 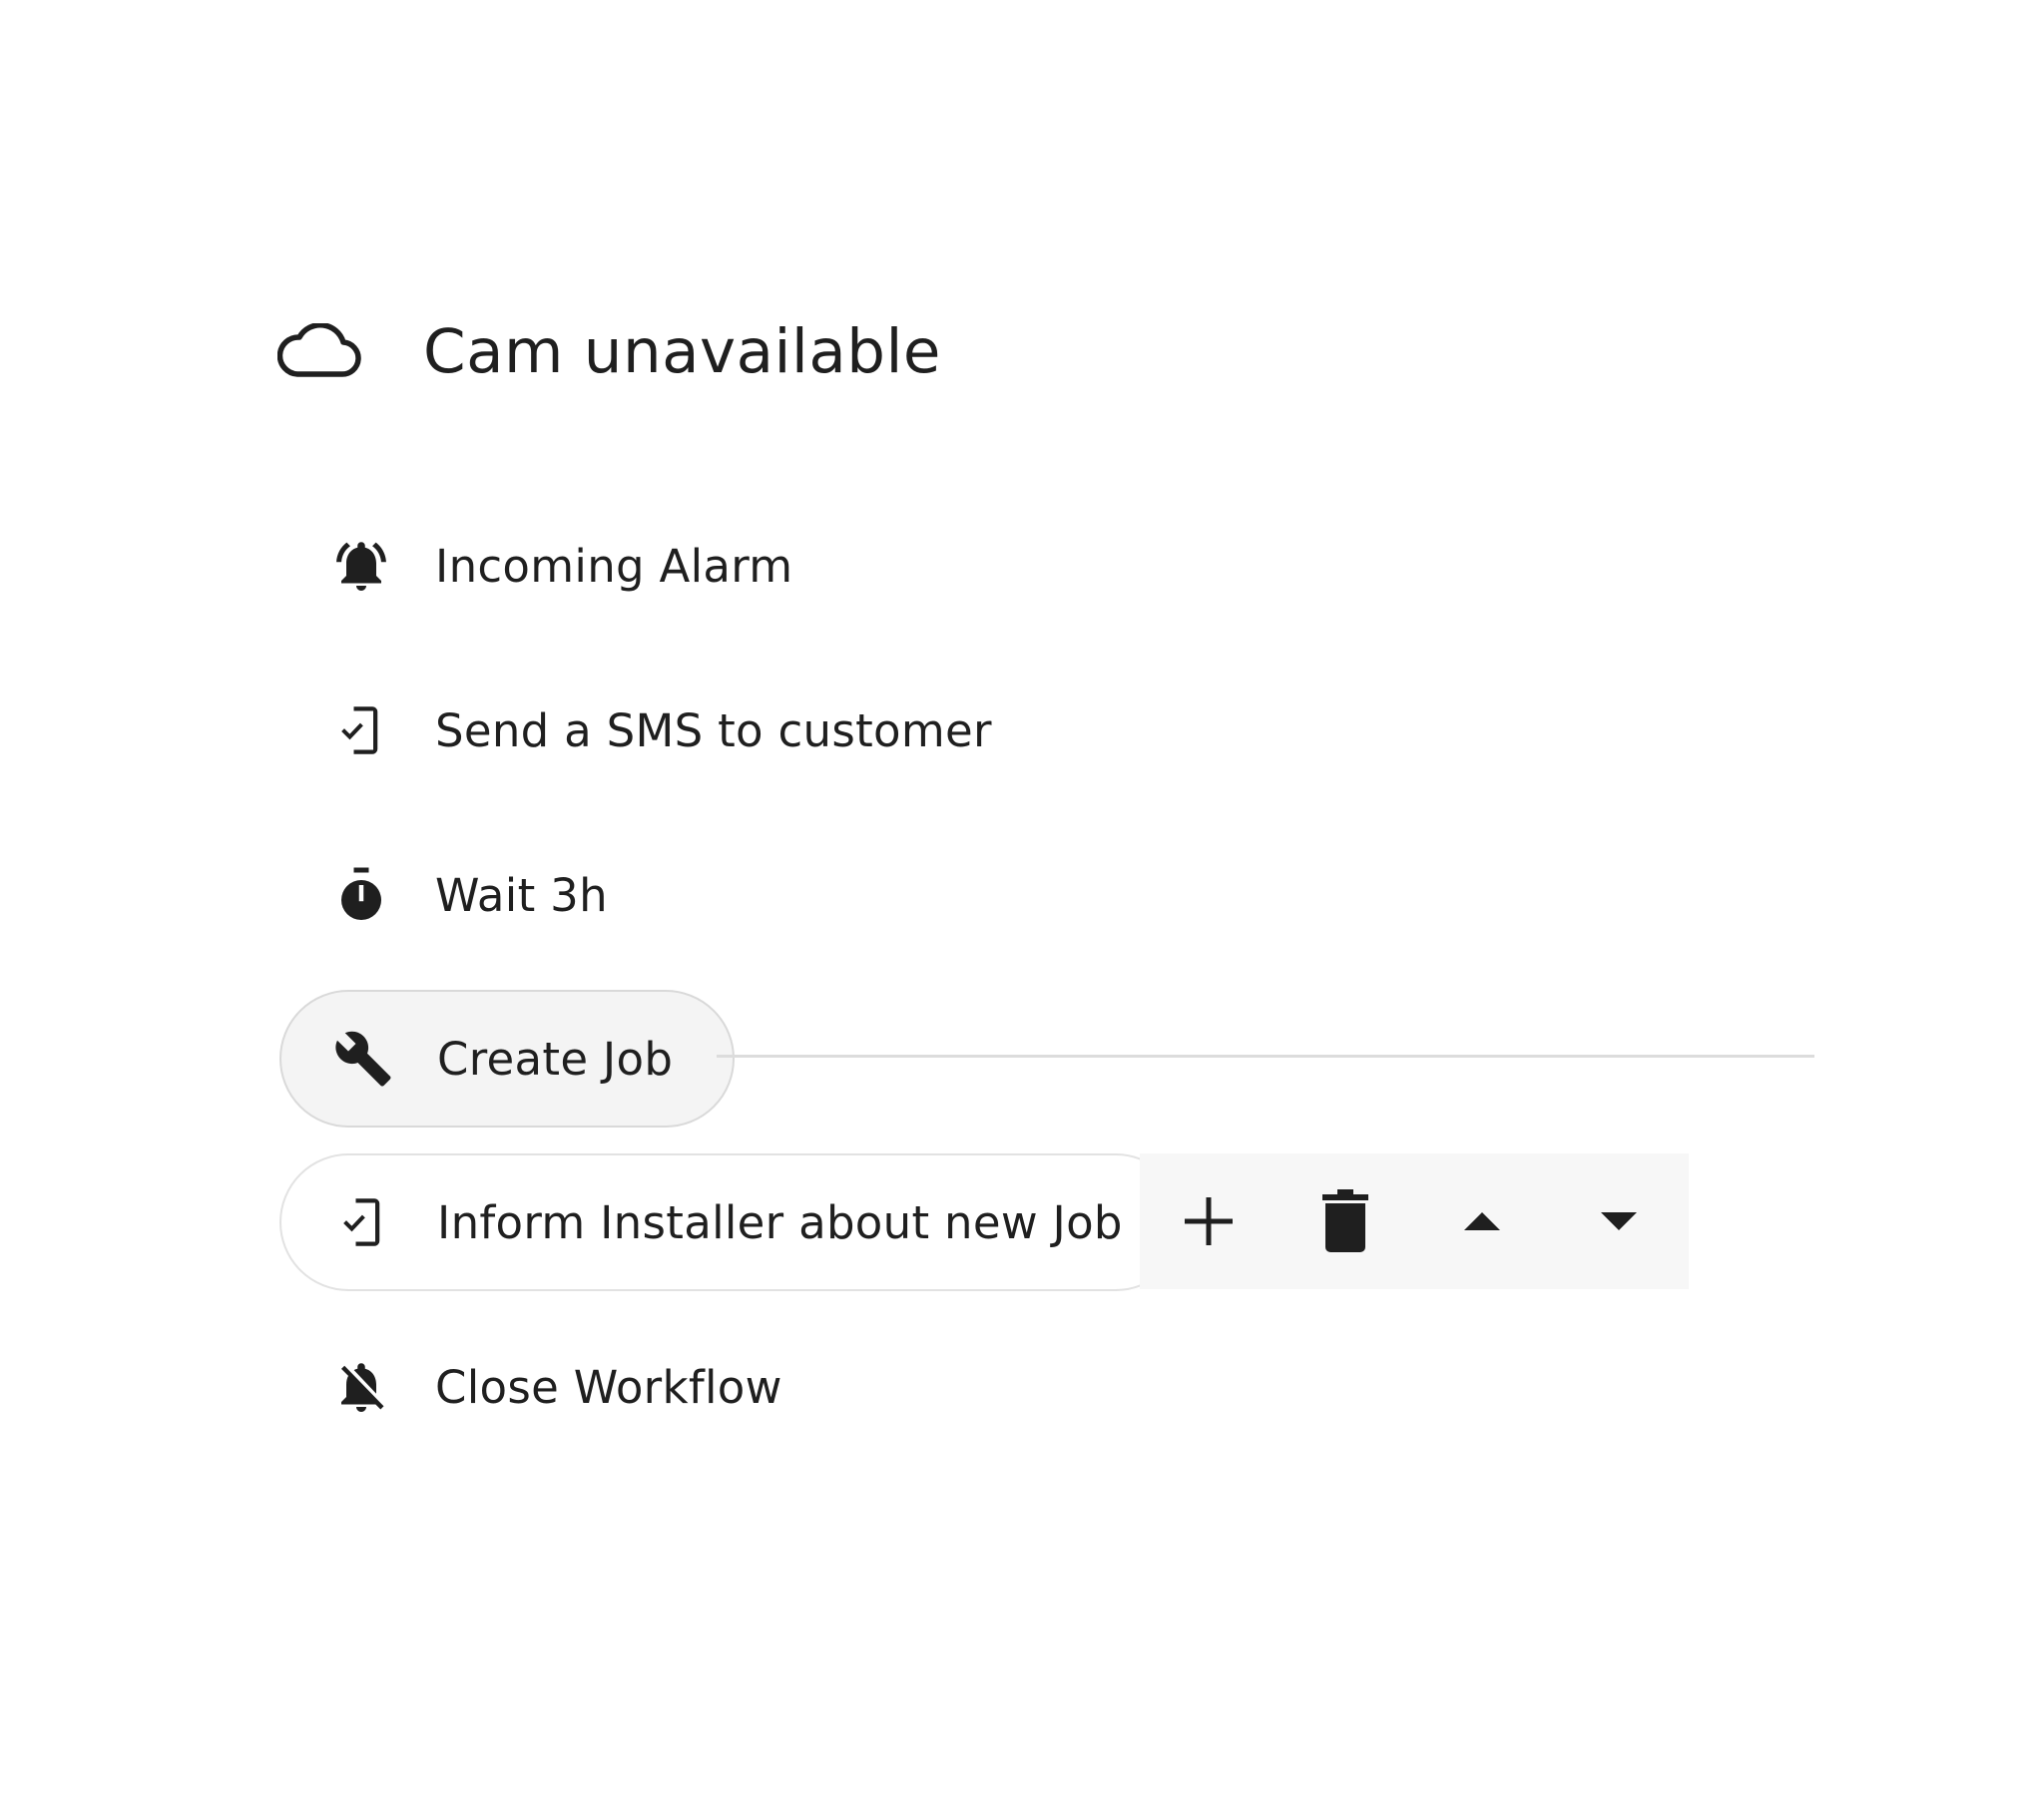 What do you see at coordinates (361, 566) in the screenshot?
I see `bell-ring-icon` at bounding box center [361, 566].